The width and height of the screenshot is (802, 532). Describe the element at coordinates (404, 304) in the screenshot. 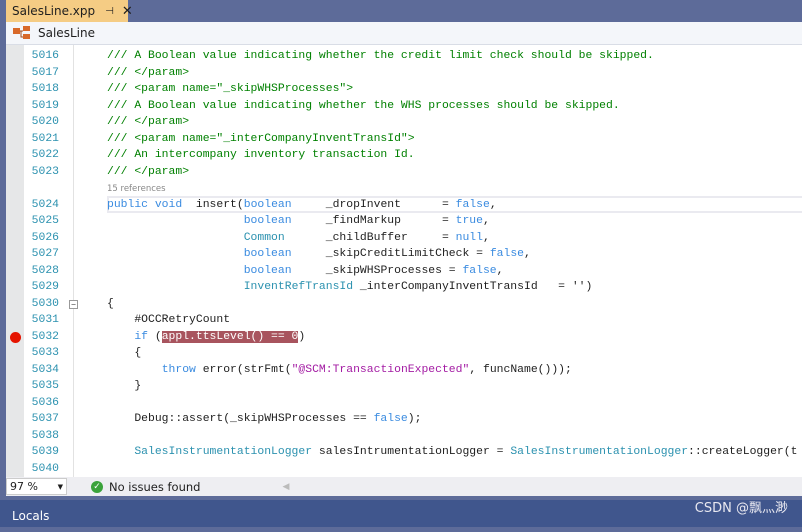

I see `code-line: 5030− {` at that location.